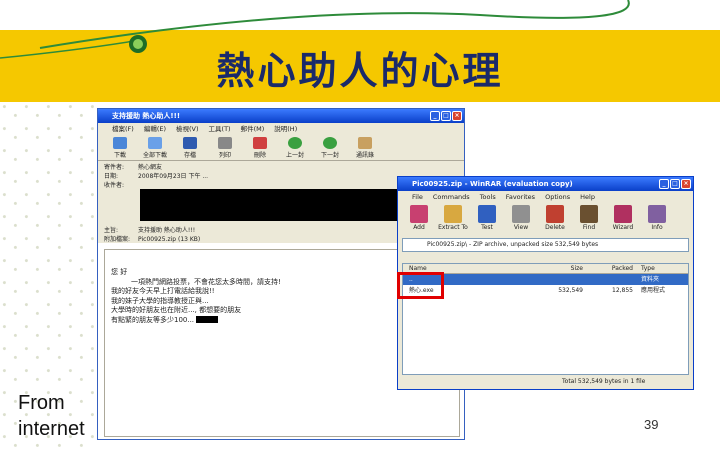 Image resolution: width=720 pixels, height=450 pixels. I want to click on menu-tools: 工具(T), so click(220, 129).